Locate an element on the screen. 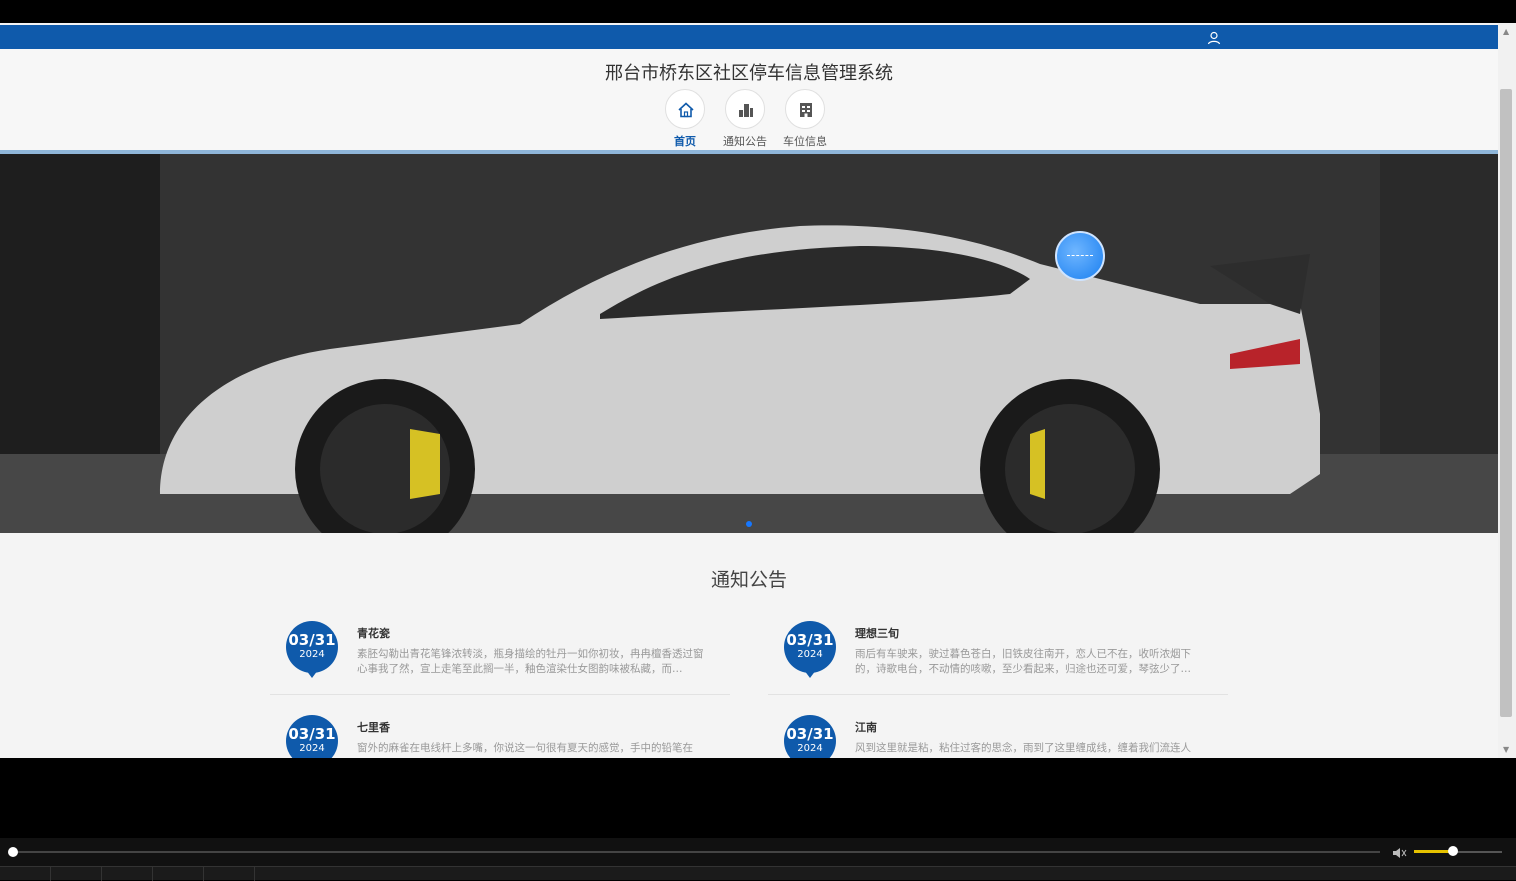 This screenshot has height=881, width=1516. taskbar is located at coordinates (758, 873).